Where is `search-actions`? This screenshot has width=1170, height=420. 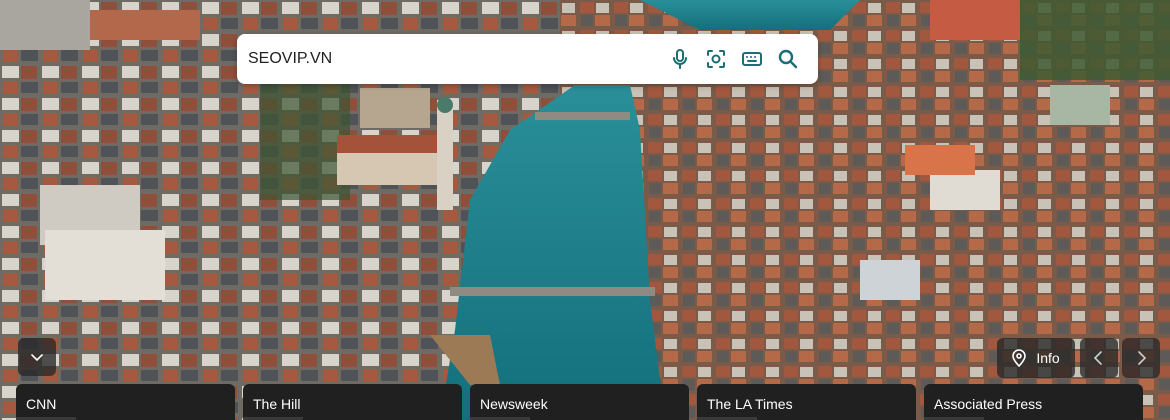 search-actions is located at coordinates (734, 59).